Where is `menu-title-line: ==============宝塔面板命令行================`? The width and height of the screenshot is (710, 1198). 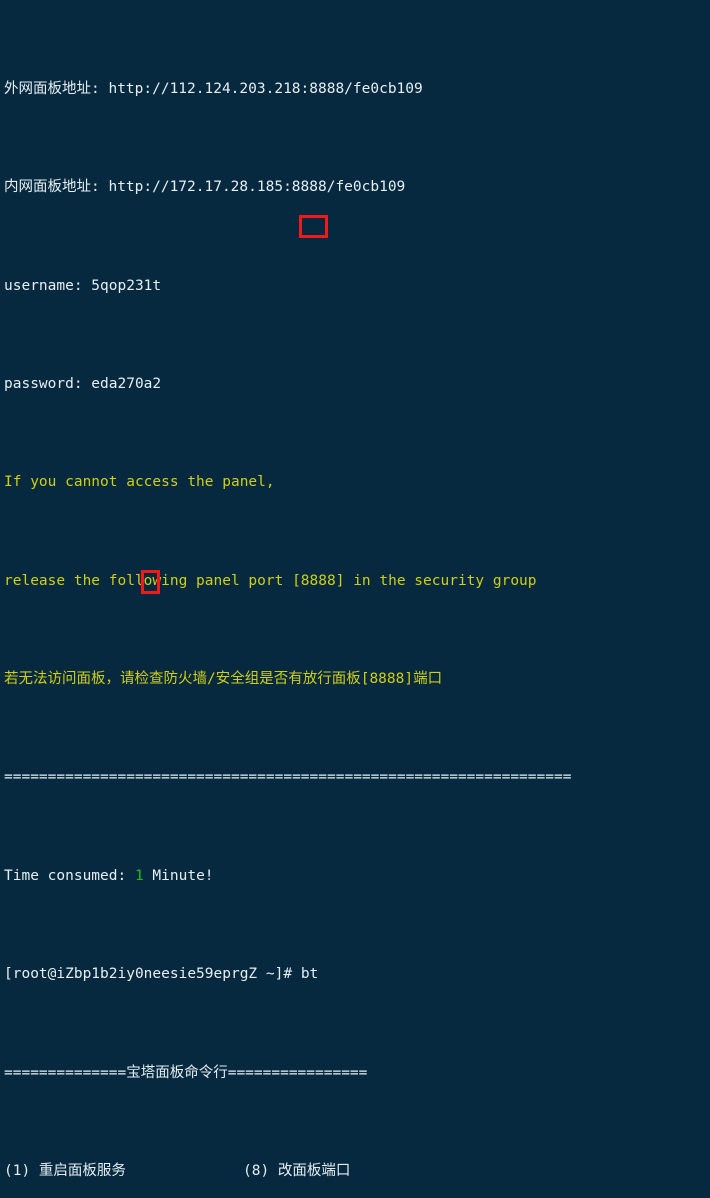
menu-title-line: ==============宝塔面板命令行================ is located at coordinates (357, 1073).